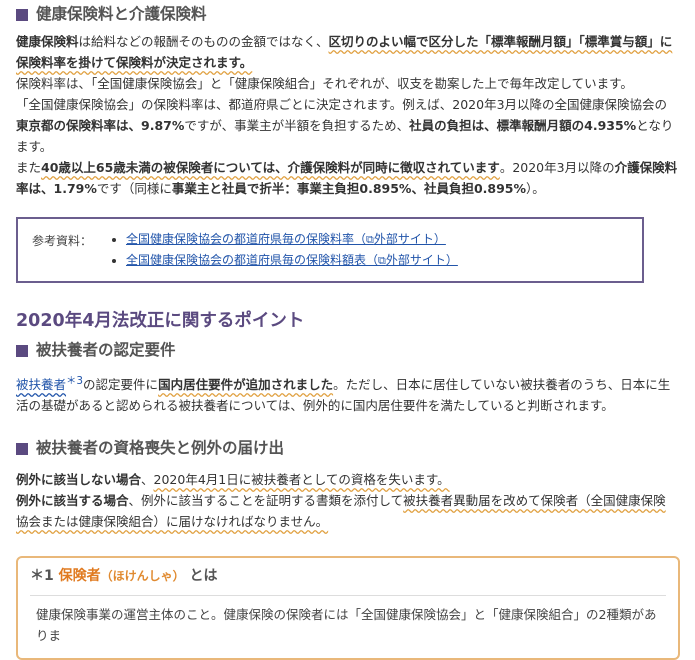 The height and width of the screenshot is (660, 695). I want to click on text-run: 社員の負担は、標準報酬月額の4.935%, so click(523, 125).